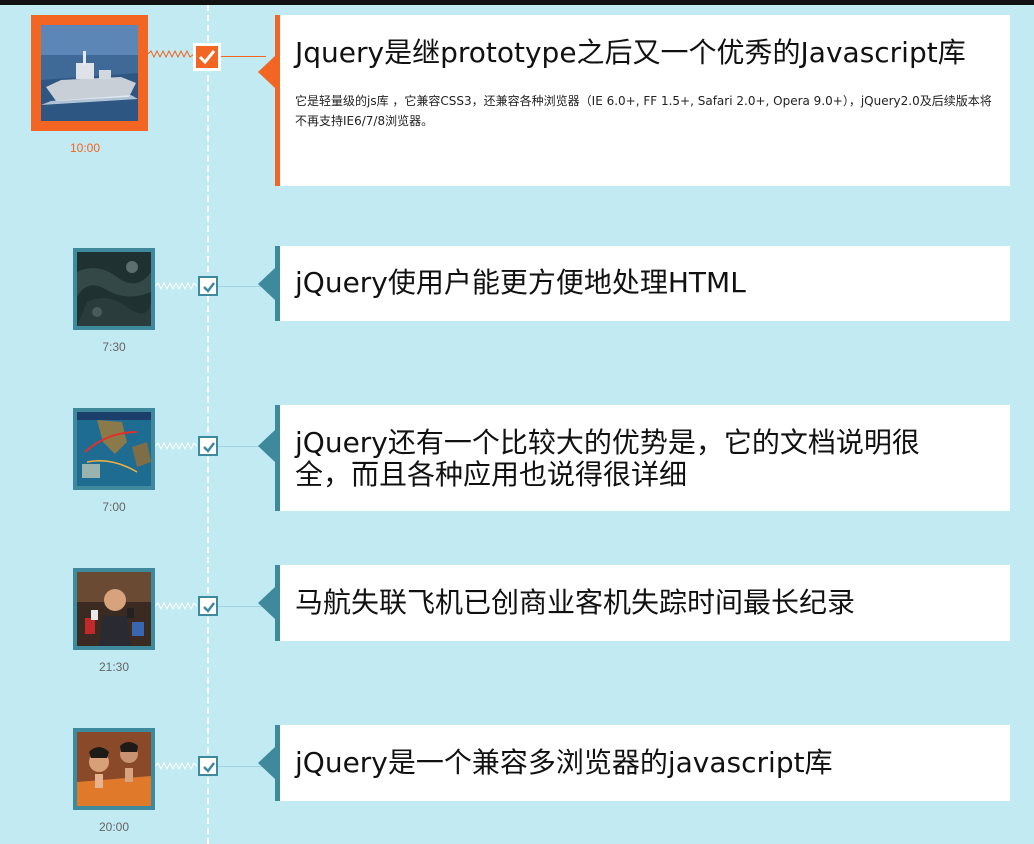 The height and width of the screenshot is (844, 1034). Describe the element at coordinates (114, 827) in the screenshot. I see `event-time: 20:00` at that location.